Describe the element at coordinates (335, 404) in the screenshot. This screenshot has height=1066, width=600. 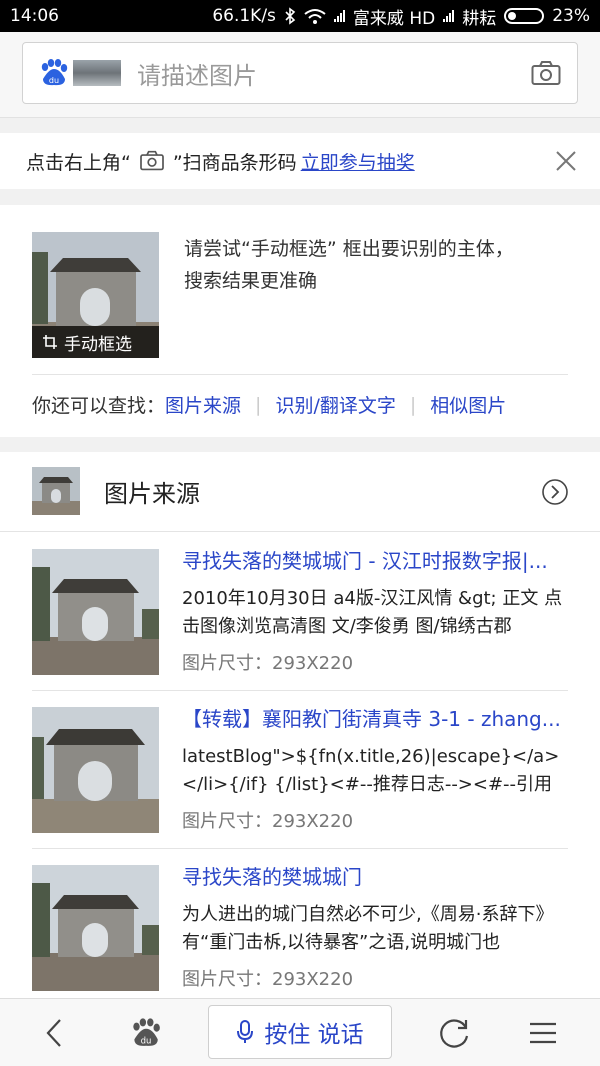
I see `link-translate-text: 识别/翻译文字` at that location.